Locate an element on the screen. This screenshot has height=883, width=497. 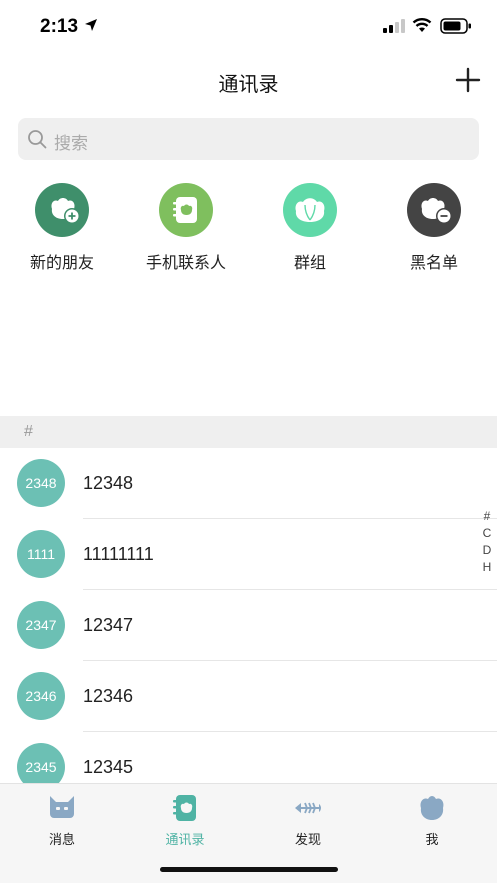
contact-name: 12345 is located at coordinates (108, 767).